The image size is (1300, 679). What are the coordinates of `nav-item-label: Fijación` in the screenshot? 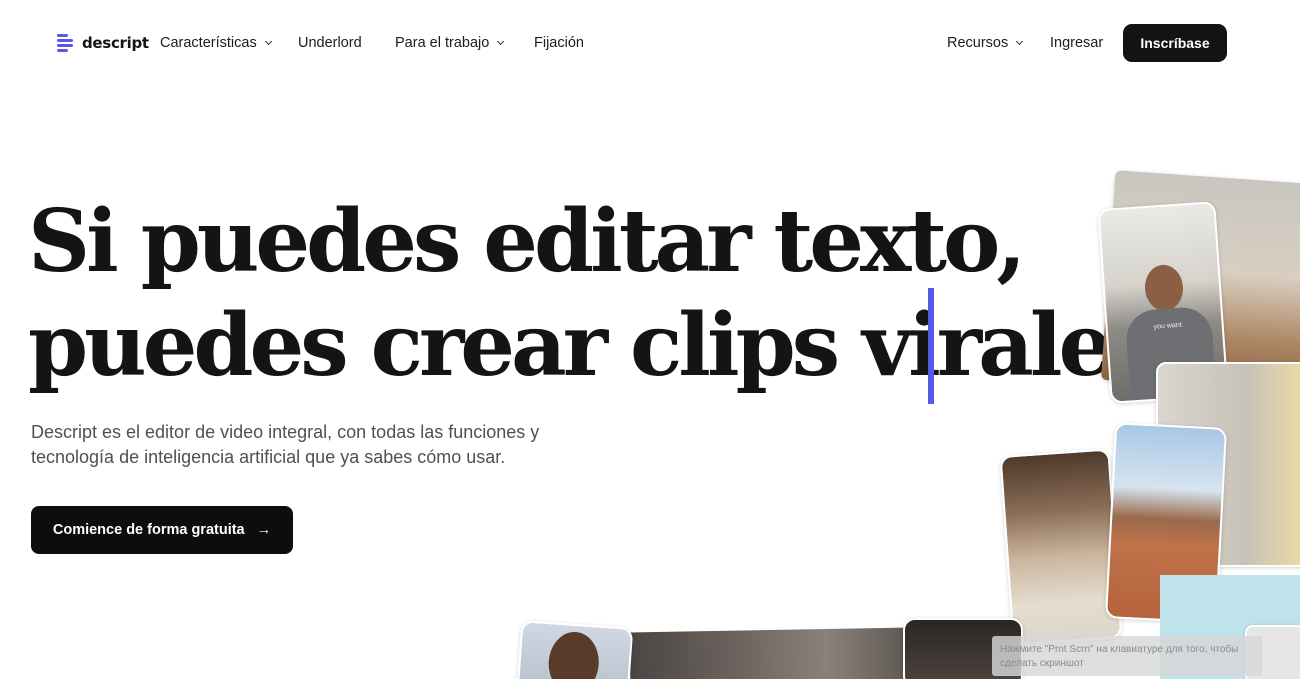 It's located at (559, 43).